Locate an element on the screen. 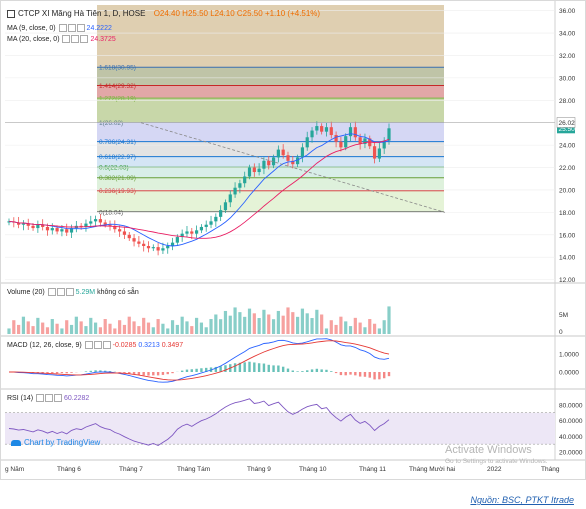 The width and height of the screenshot is (586, 509). fib-level-label: 1(26.02) is located at coordinates (111, 123).